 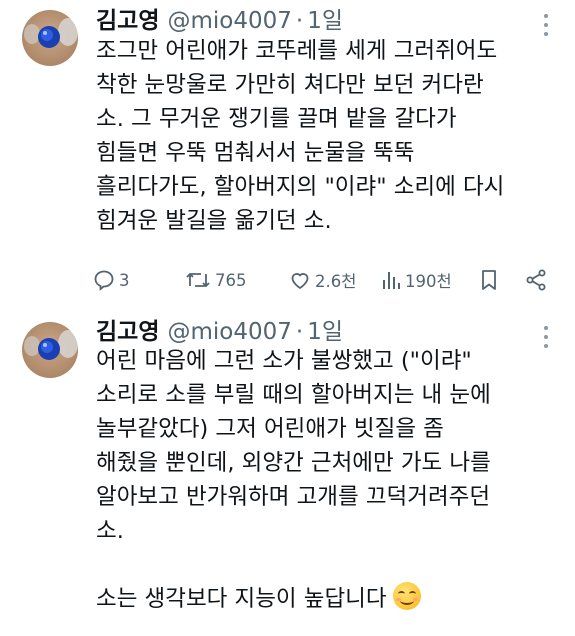 What do you see at coordinates (546, 25) in the screenshot?
I see `more-options-icon` at bounding box center [546, 25].